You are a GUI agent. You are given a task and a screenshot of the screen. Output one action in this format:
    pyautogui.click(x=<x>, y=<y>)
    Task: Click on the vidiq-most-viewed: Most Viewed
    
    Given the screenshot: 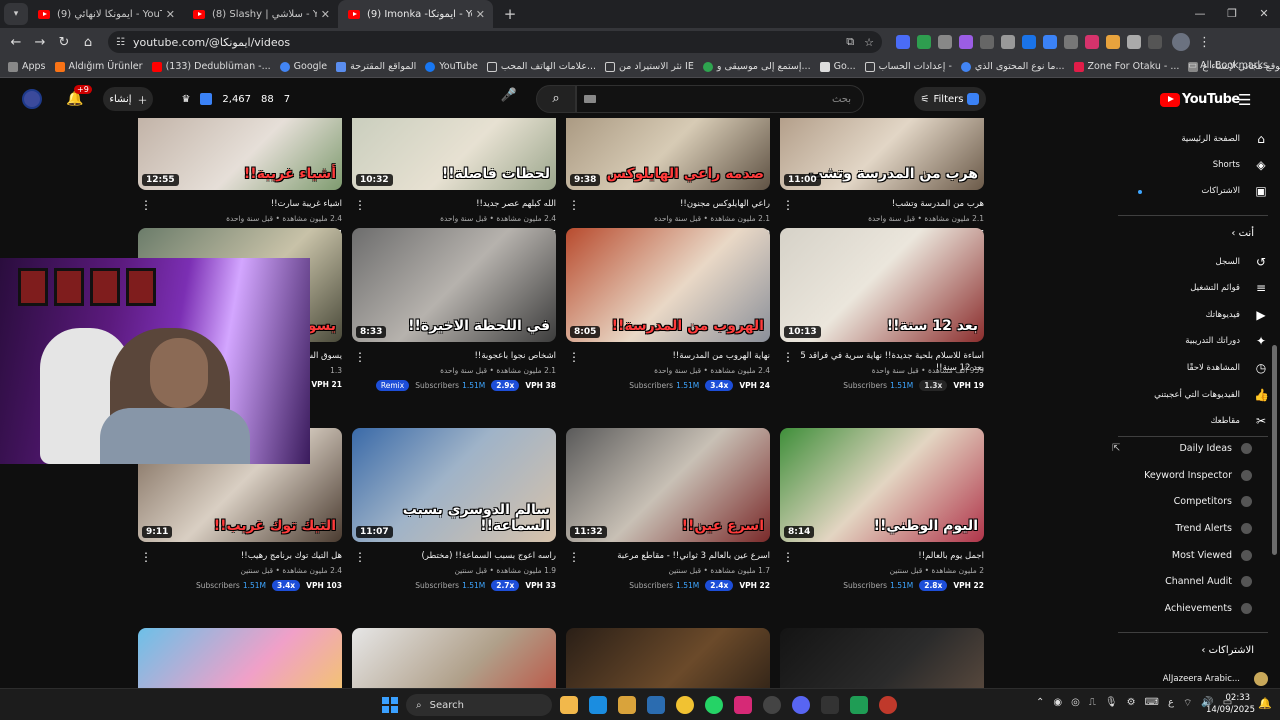 What is the action you would take?
    pyautogui.click(x=1172, y=555)
    